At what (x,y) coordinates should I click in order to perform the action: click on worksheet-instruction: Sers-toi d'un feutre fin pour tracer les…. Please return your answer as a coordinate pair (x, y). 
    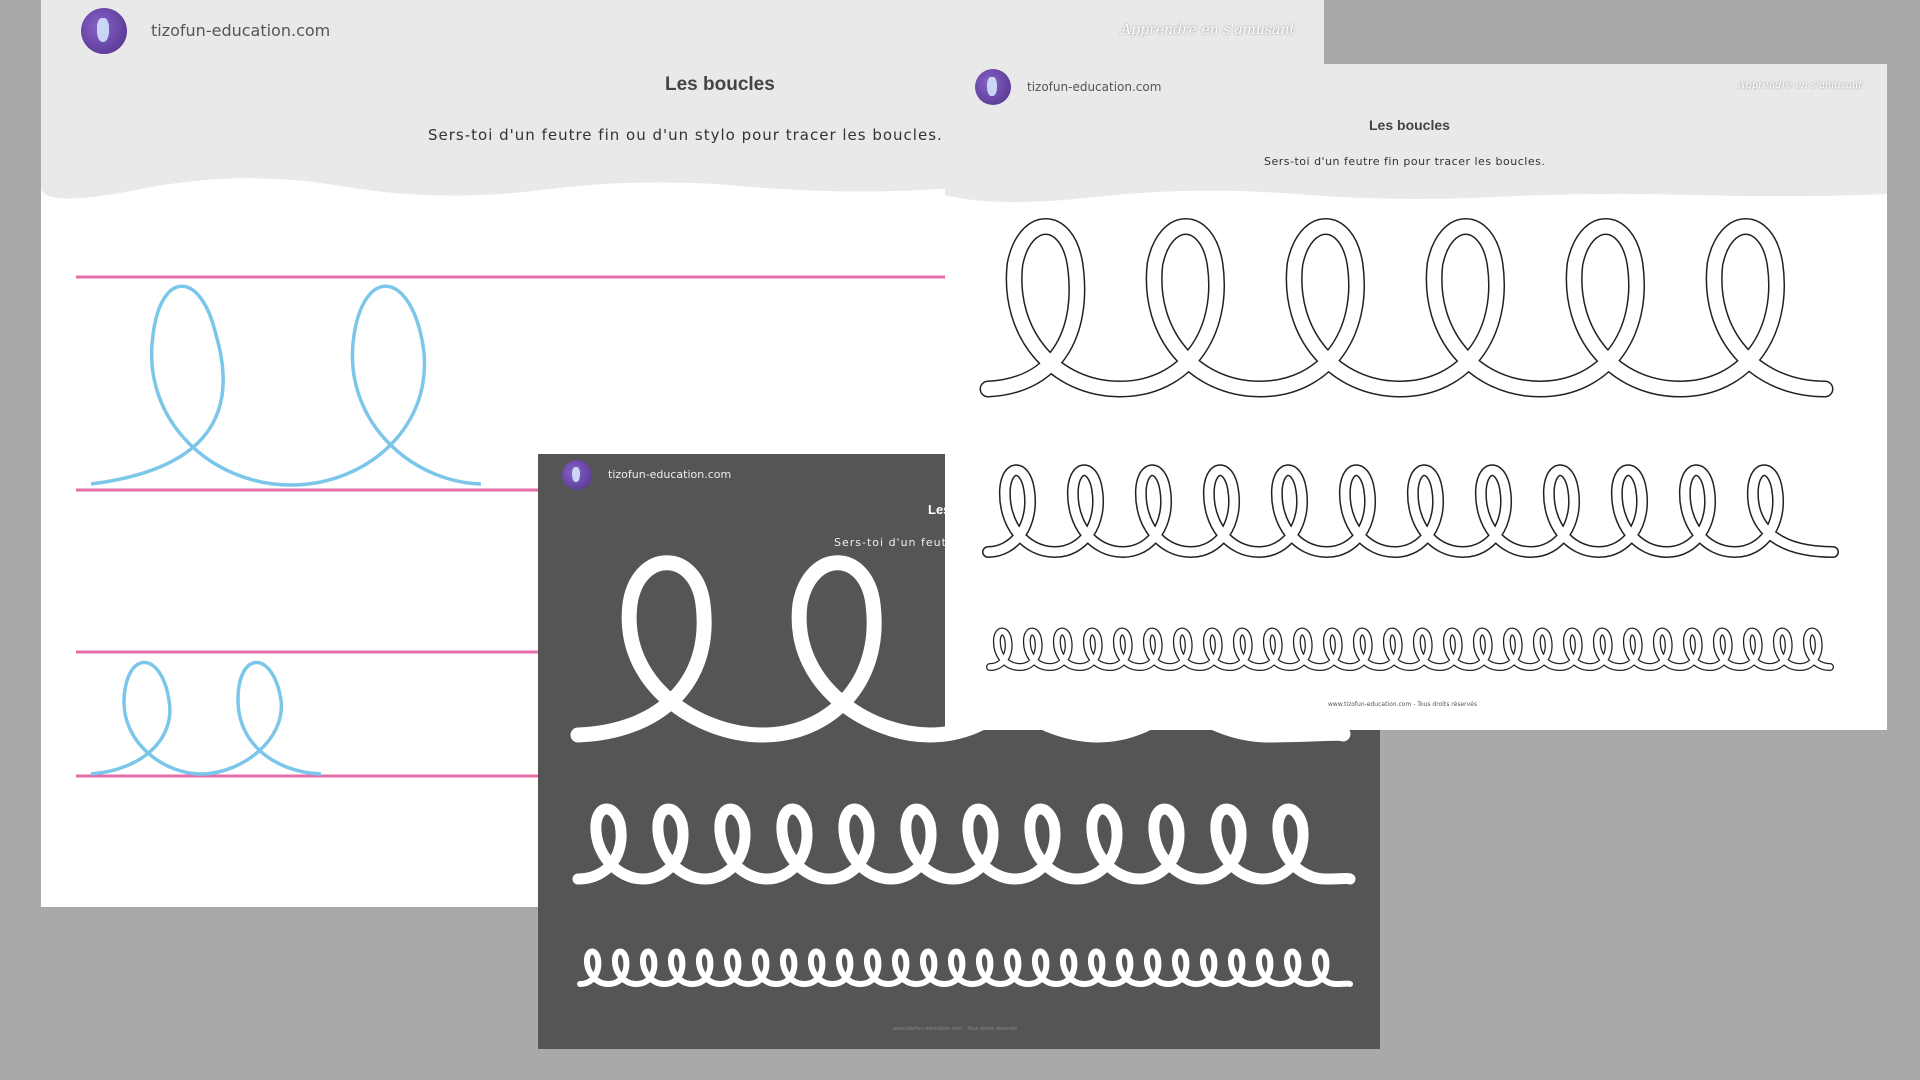
    Looking at the image, I should click on (1405, 161).